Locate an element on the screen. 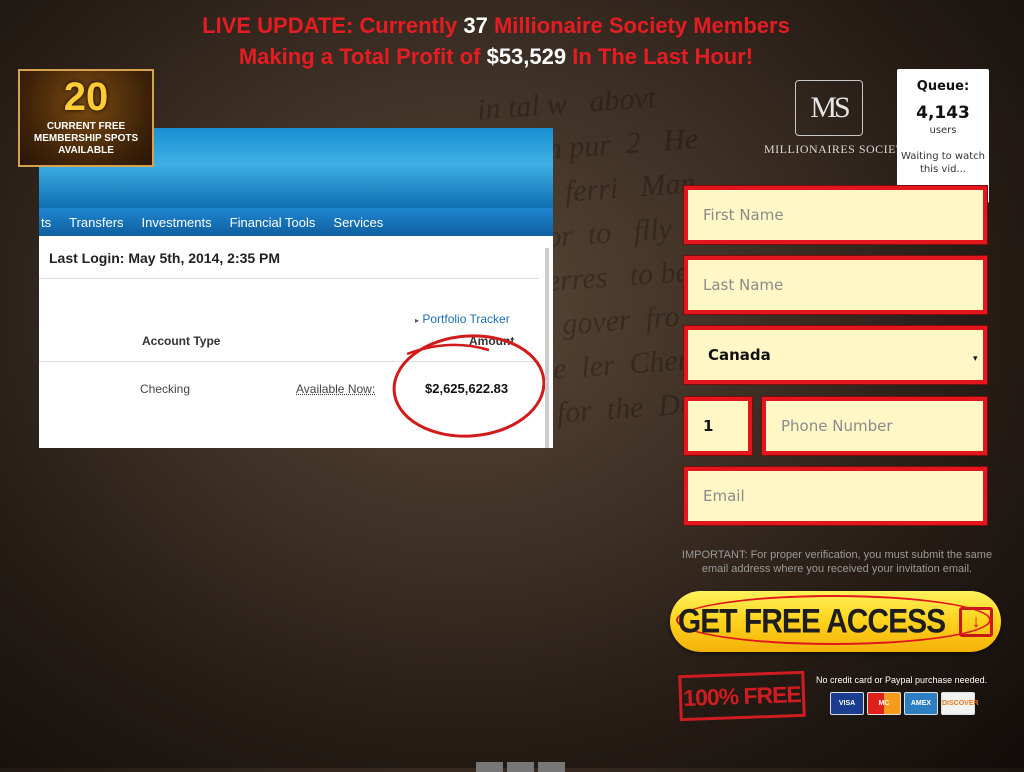 The image size is (1024, 772). payment-cards: VISA MC AMEX DISCOVER is located at coordinates (904, 703).